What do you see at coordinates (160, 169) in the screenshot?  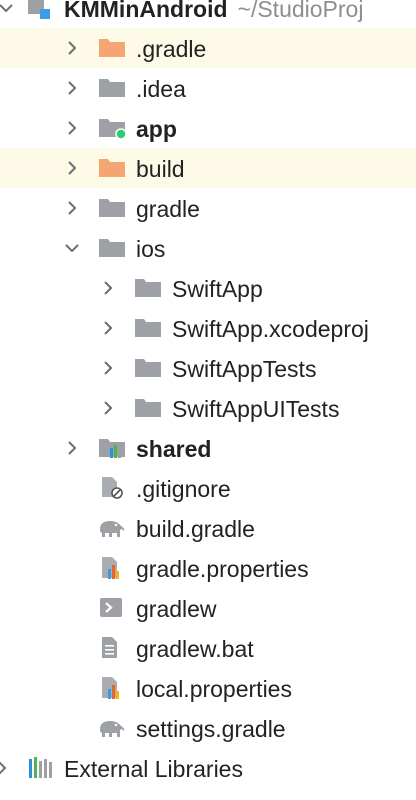 I see `tree-row-label: build` at bounding box center [160, 169].